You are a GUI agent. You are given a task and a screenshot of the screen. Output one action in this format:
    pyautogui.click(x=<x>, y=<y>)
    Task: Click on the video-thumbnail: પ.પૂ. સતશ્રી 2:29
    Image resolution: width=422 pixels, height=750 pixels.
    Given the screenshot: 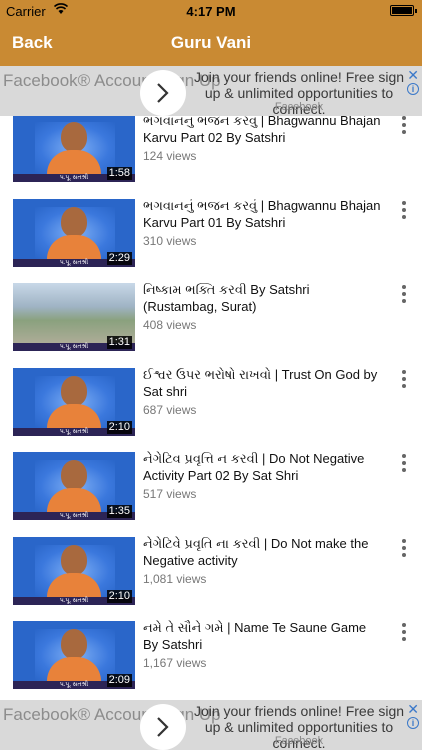 What is the action you would take?
    pyautogui.click(x=74, y=232)
    